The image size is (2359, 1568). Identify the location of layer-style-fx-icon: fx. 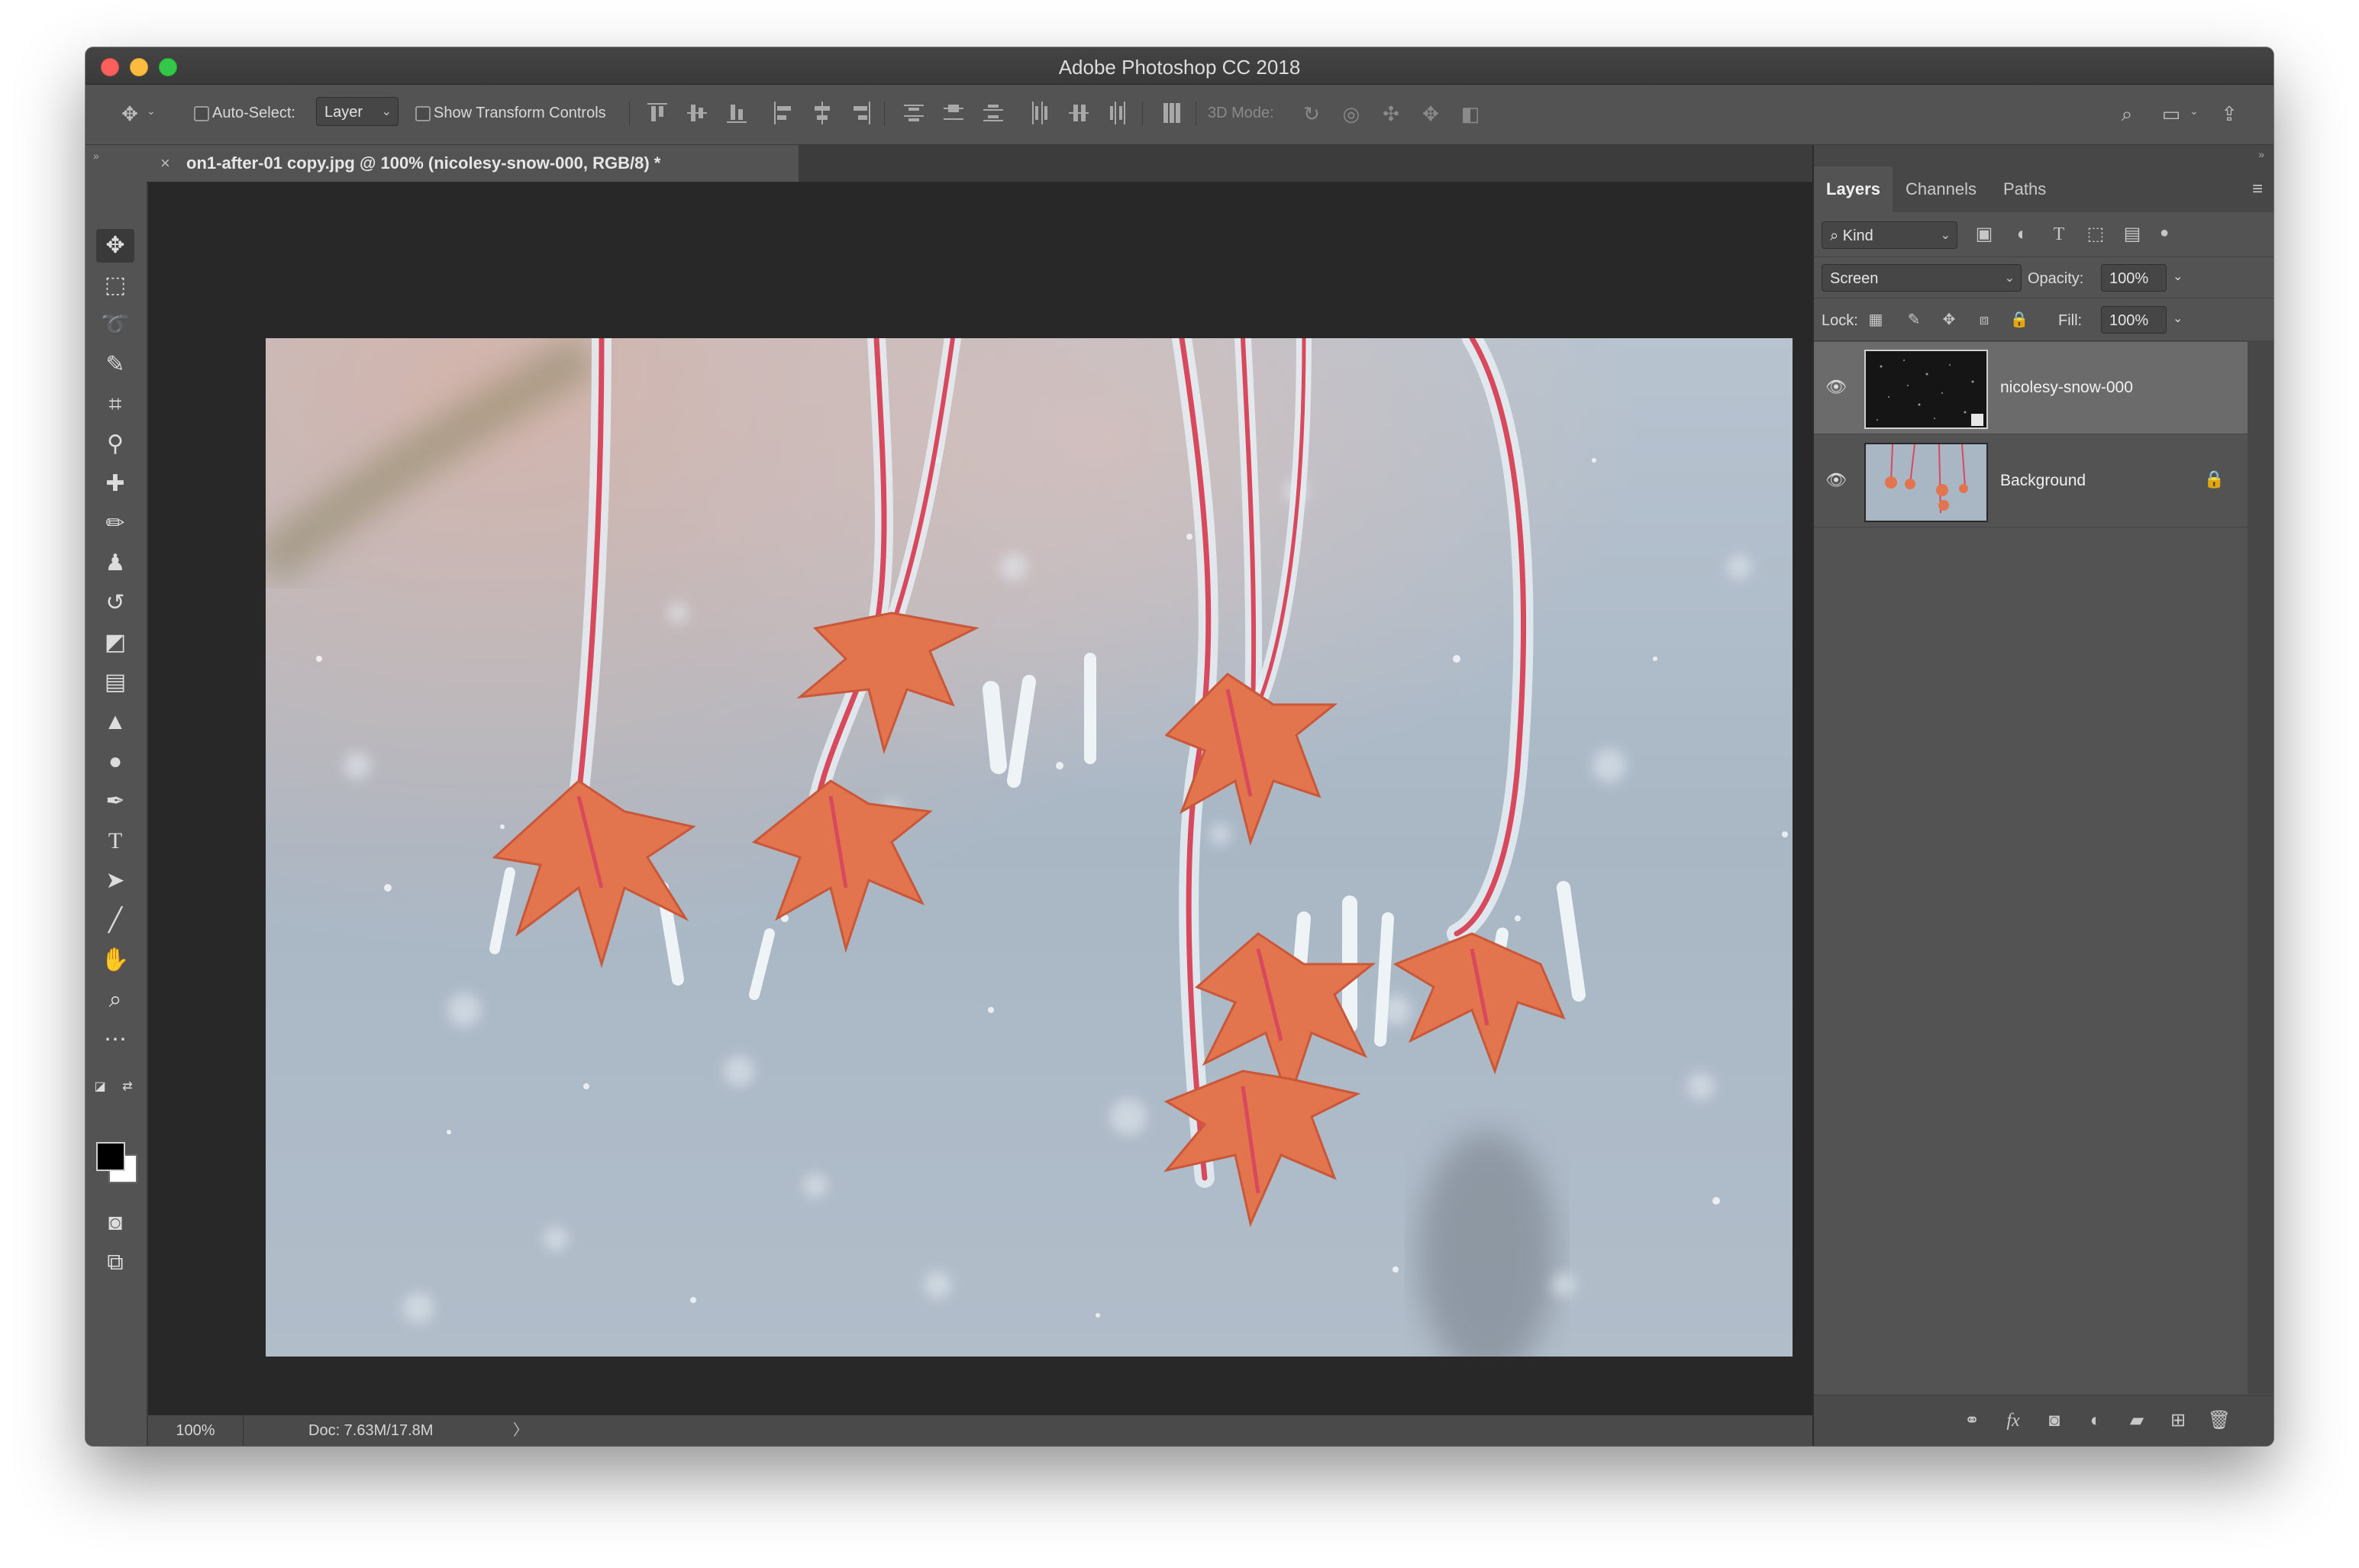
(2013, 1420).